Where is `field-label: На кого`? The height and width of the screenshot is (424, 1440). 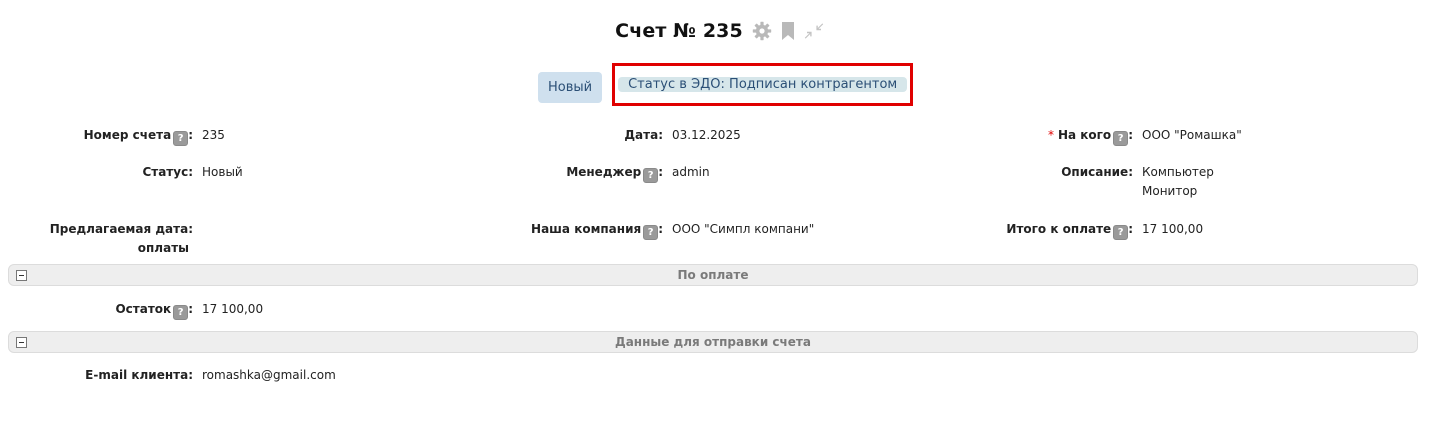
field-label: На кого is located at coordinates (1084, 135).